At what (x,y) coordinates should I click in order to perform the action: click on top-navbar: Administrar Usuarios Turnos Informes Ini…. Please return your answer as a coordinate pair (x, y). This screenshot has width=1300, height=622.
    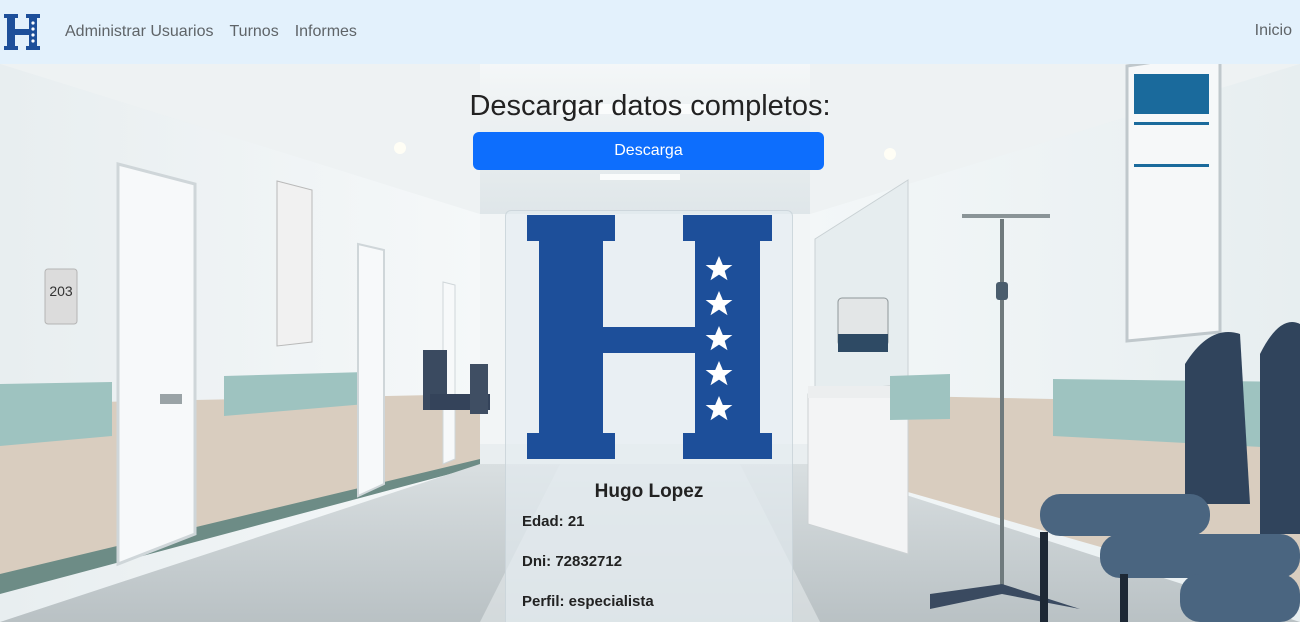
    Looking at the image, I should click on (650, 32).